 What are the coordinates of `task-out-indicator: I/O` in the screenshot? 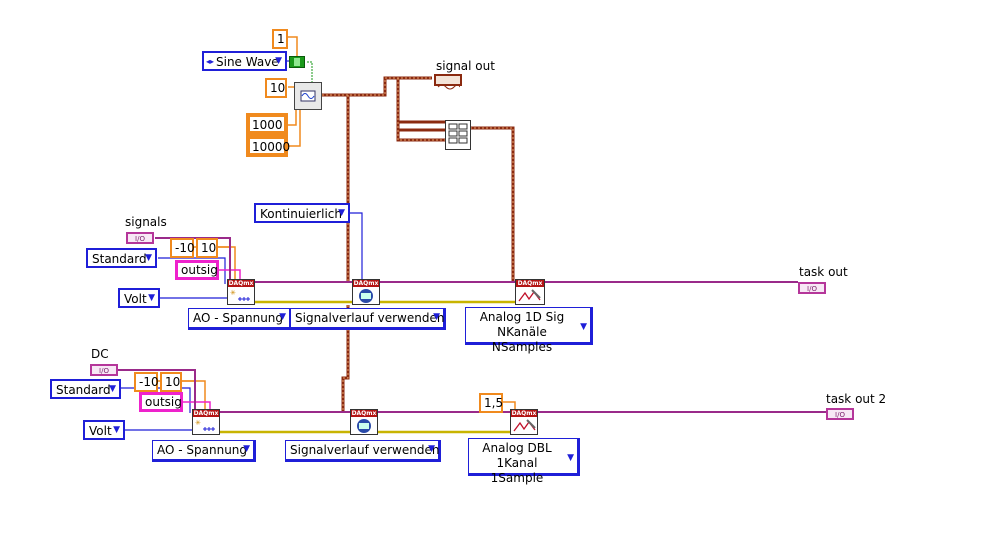 It's located at (812, 288).